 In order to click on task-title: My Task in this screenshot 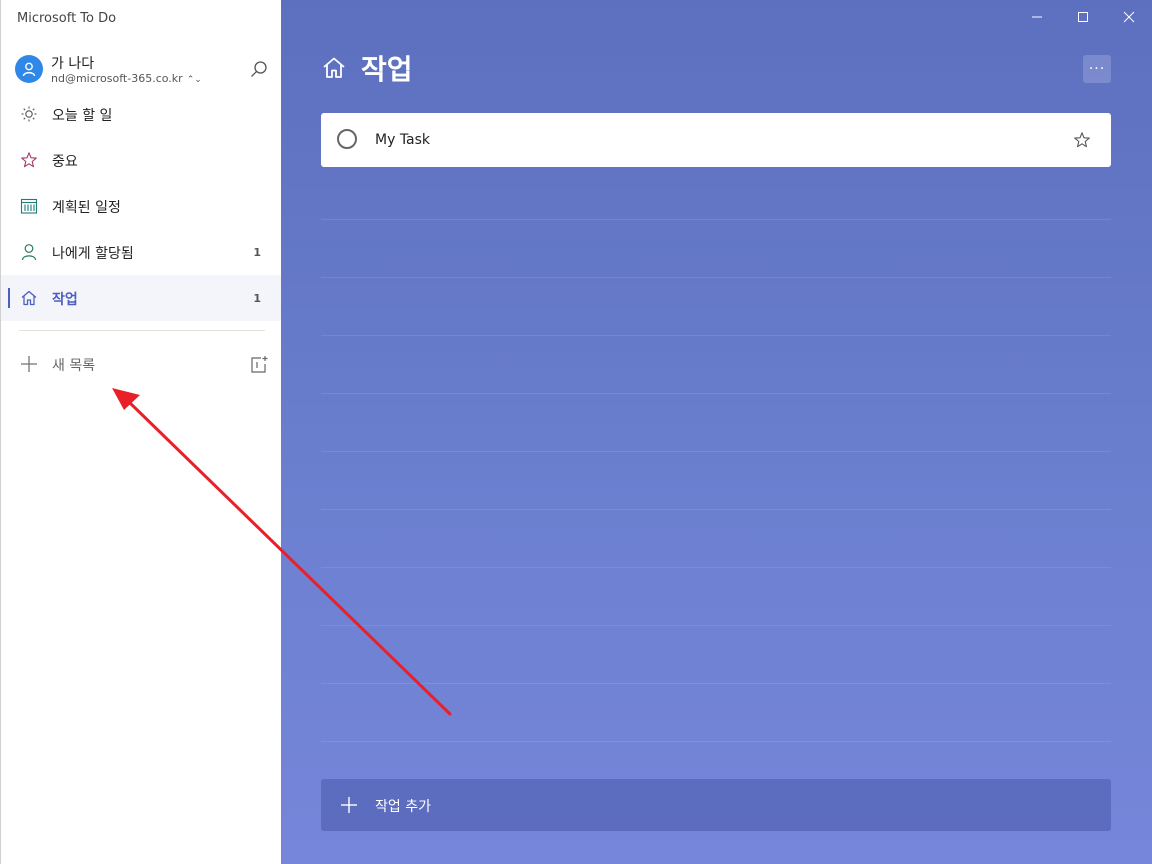, I will do `click(403, 140)`.